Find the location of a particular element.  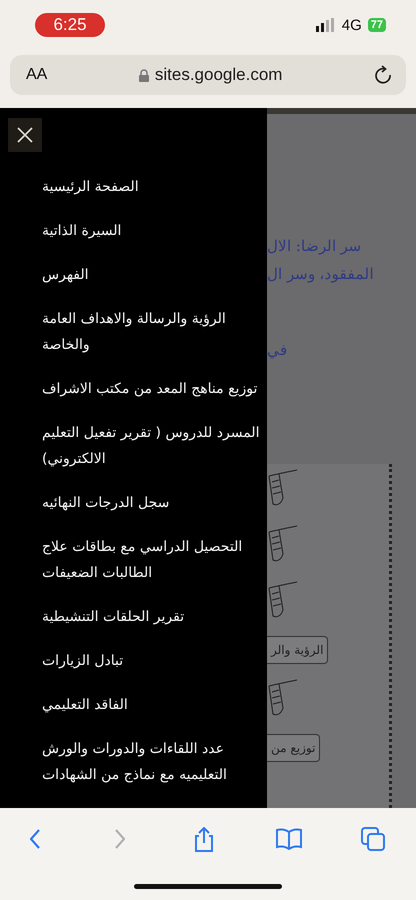

page-link: توزيع من is located at coordinates (293, 748).